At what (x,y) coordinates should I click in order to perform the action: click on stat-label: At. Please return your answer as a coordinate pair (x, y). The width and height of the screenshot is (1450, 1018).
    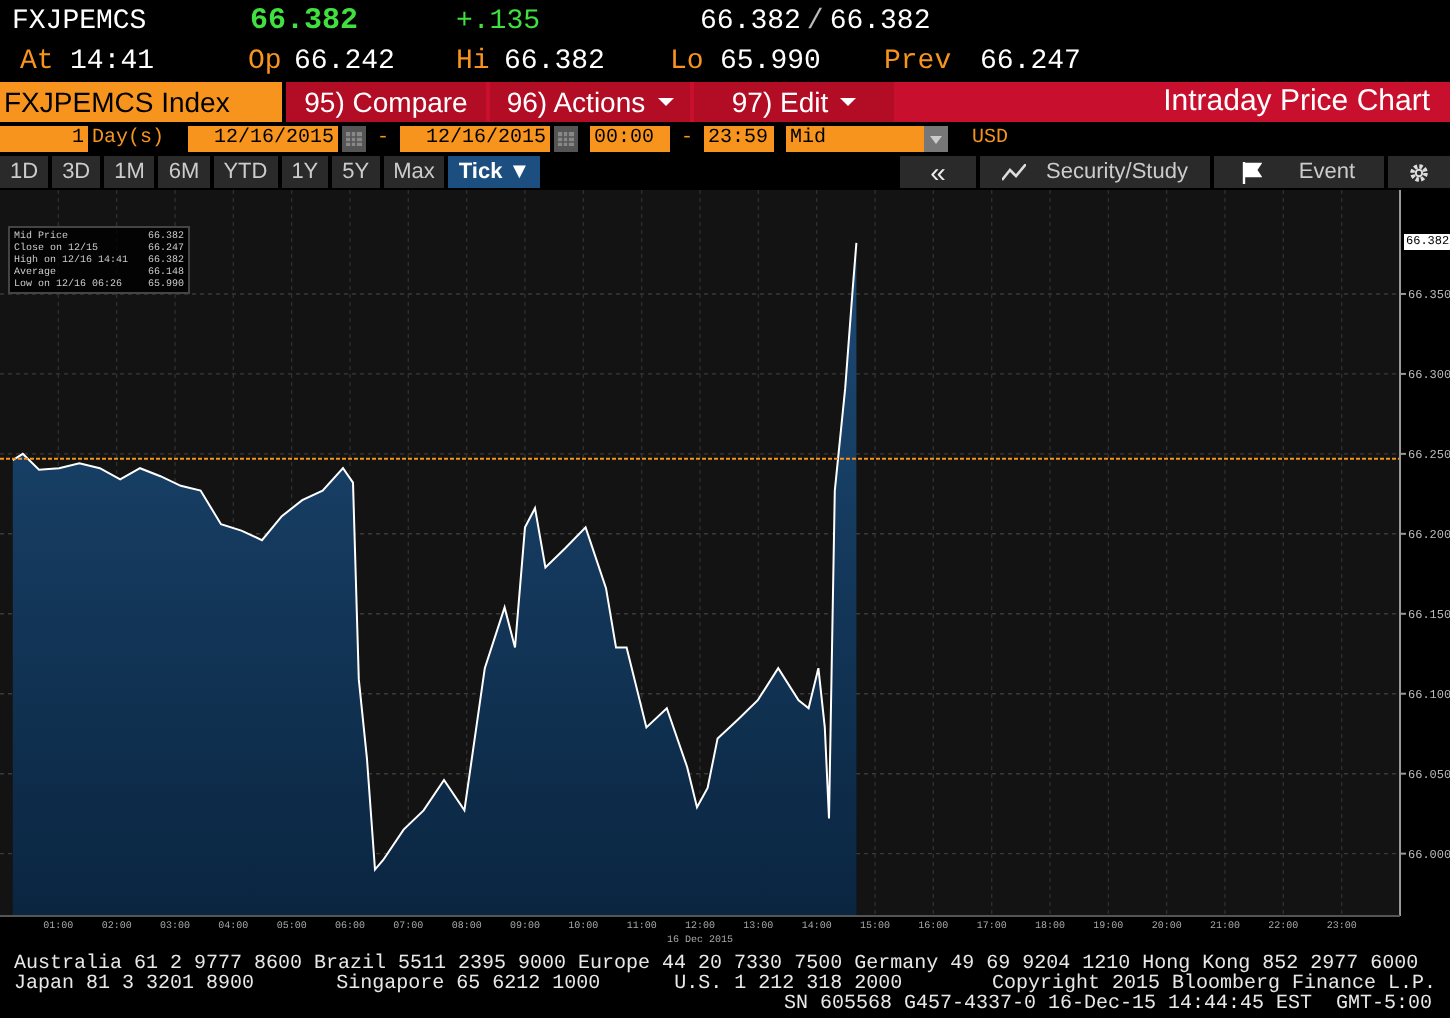
    Looking at the image, I should click on (38, 62).